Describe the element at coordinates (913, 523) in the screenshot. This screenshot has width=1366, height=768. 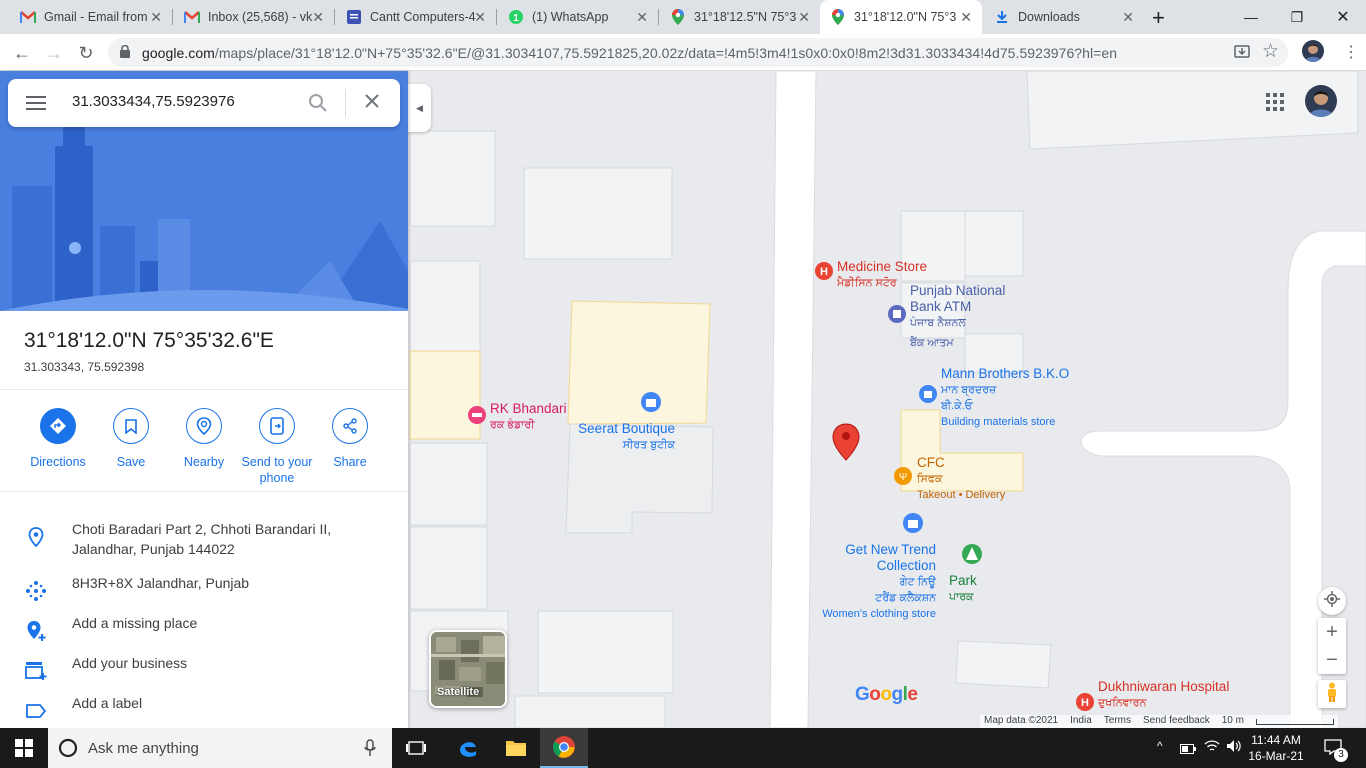
I see `clothing-store-marker` at that location.